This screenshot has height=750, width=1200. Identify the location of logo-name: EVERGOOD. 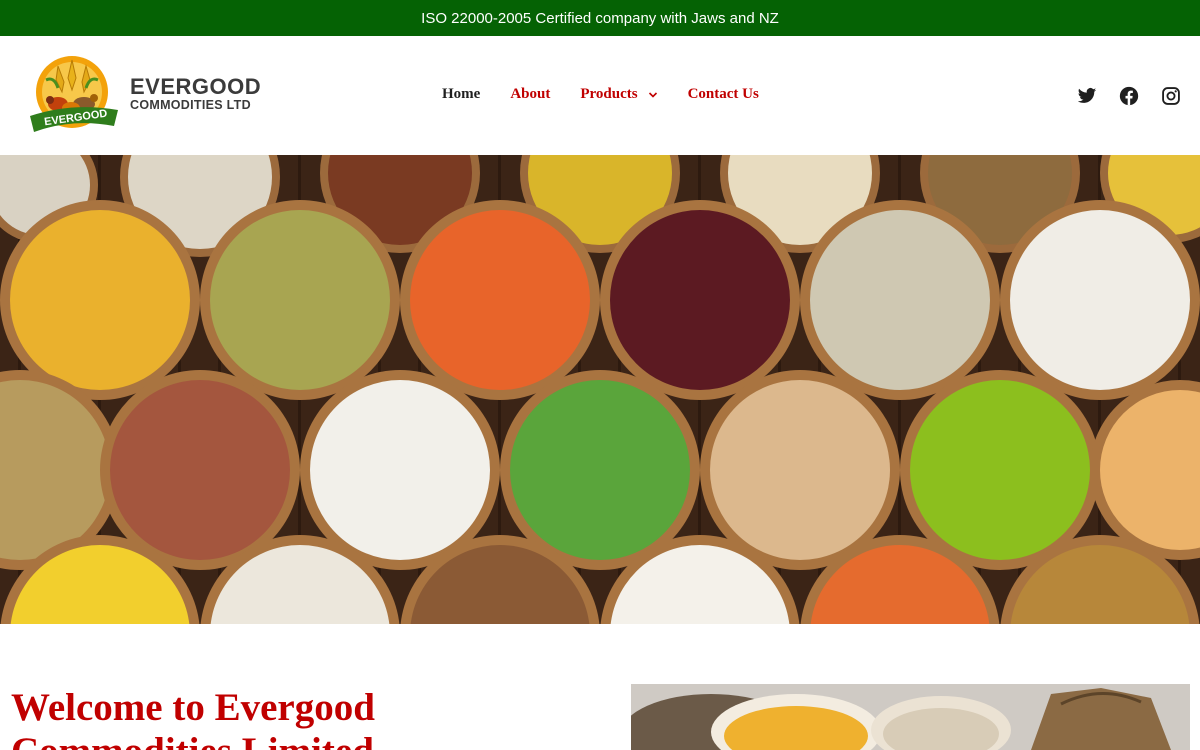
(196, 86).